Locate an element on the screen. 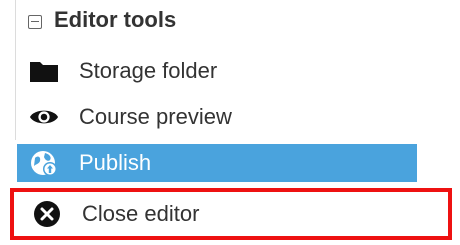 The width and height of the screenshot is (460, 245). publish-item: Publish is located at coordinates (217, 163).